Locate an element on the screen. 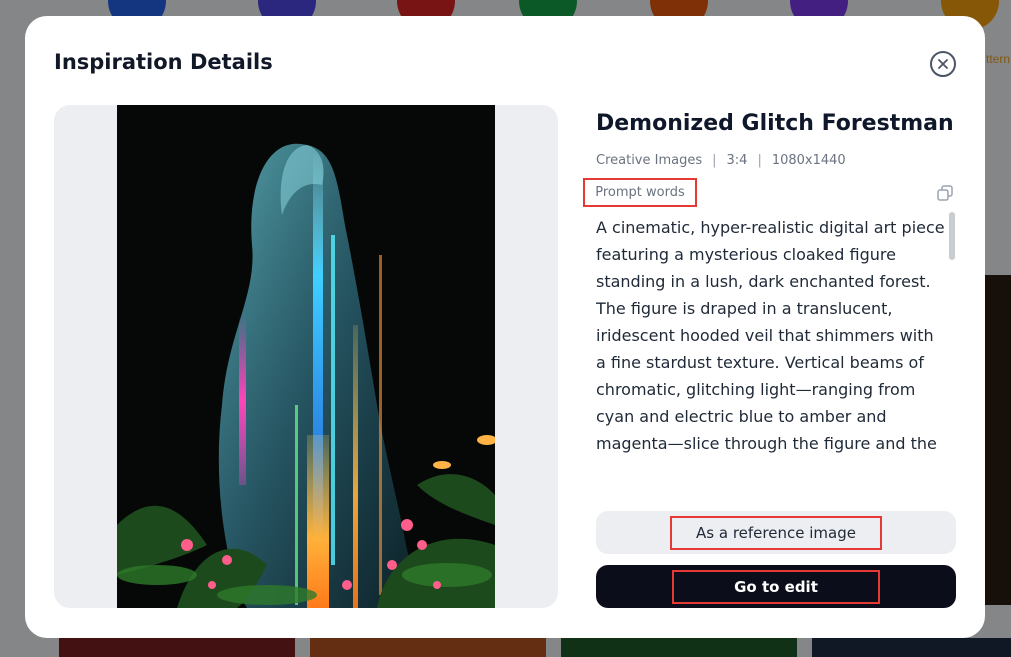 The height and width of the screenshot is (657, 1011). use-as-reference-button: As a reference image is located at coordinates (776, 532).